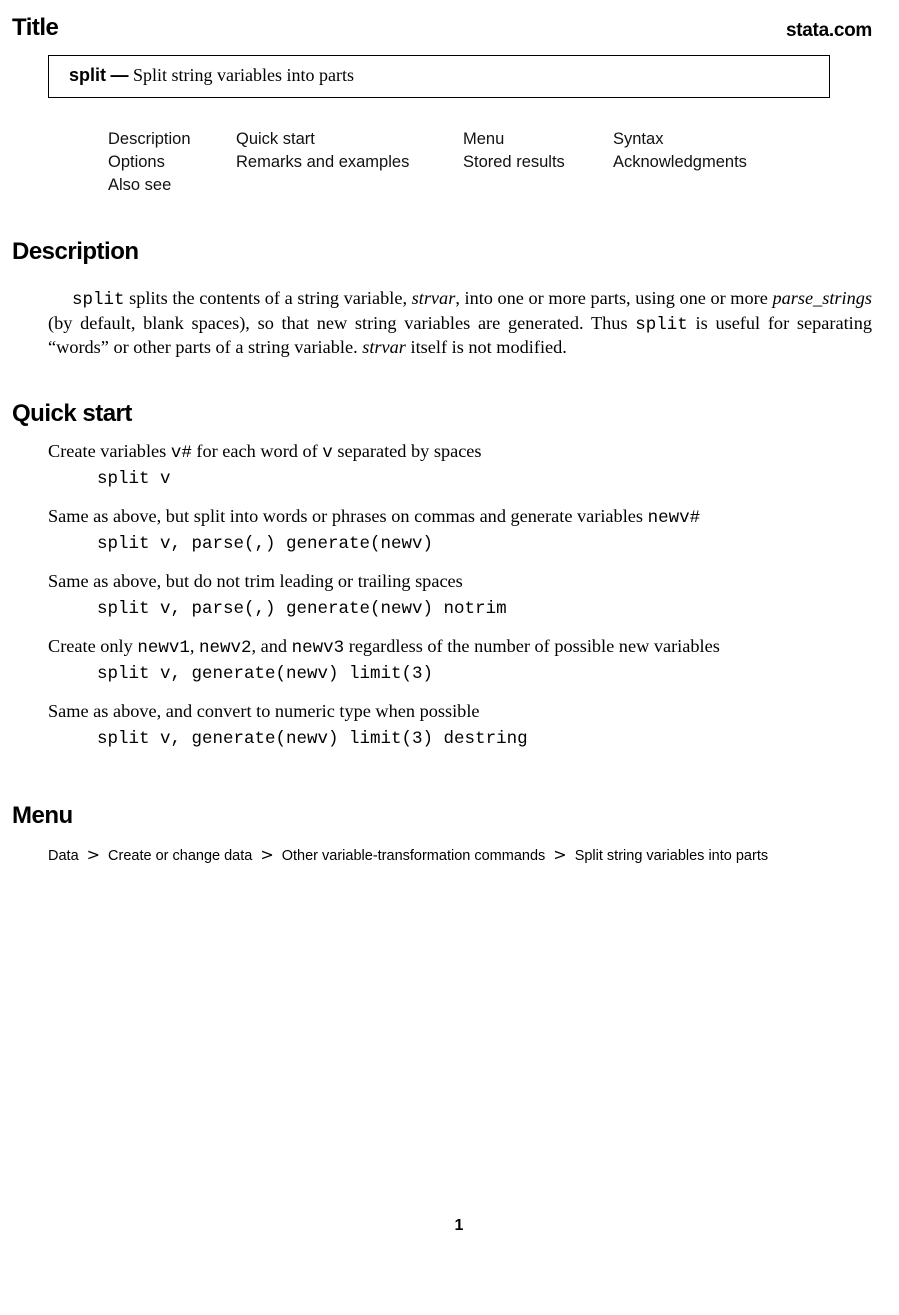 The height and width of the screenshot is (1315, 899). Describe the element at coordinates (822, 298) in the screenshot. I see `parse-strings-term: parse_strings` at that location.